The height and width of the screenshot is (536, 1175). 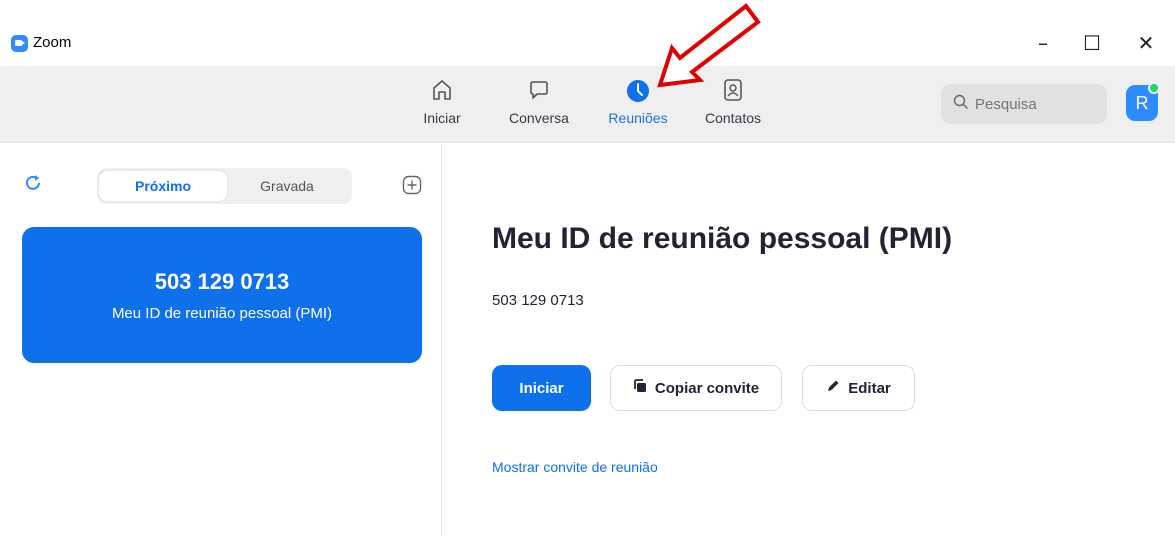 I want to click on search-box, so click(x=1024, y=104).